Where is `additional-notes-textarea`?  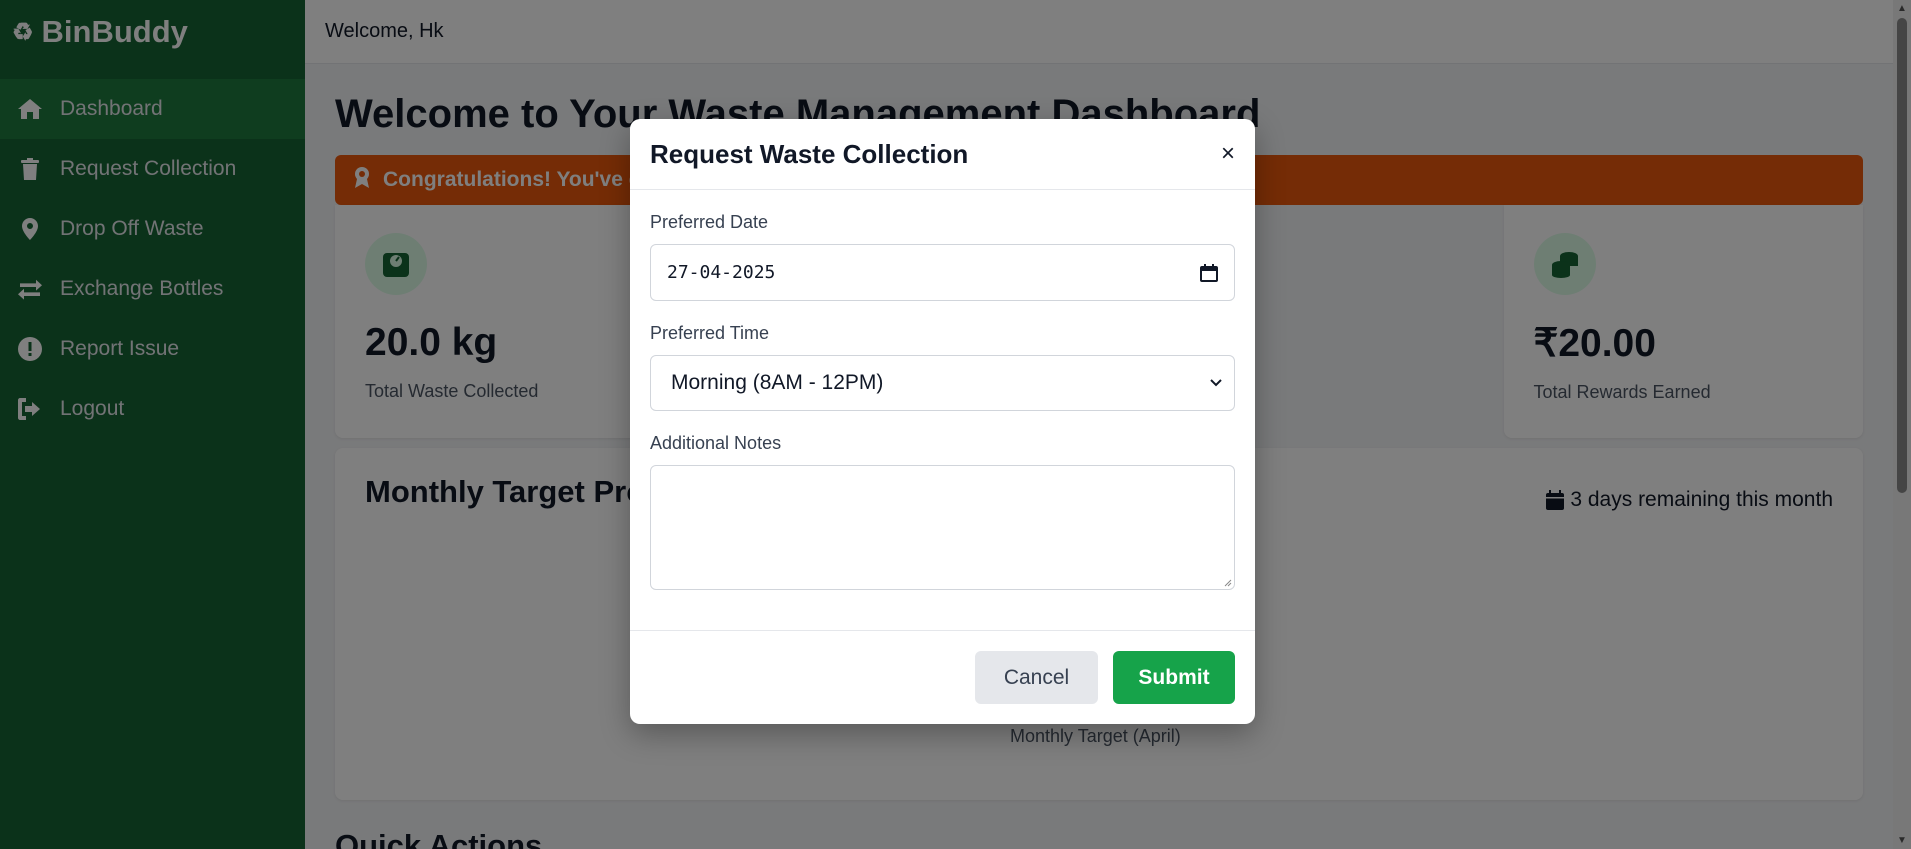
additional-notes-textarea is located at coordinates (942, 527).